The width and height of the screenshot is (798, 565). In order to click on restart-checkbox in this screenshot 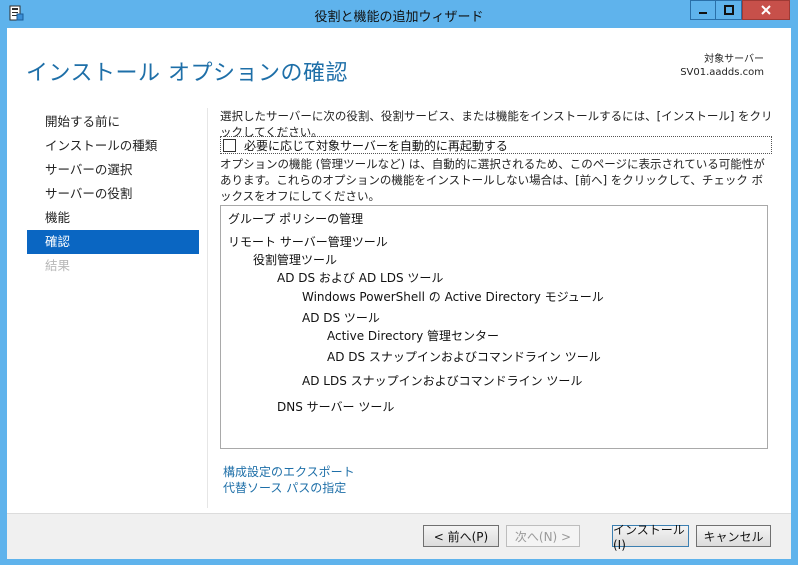, I will do `click(229, 145)`.